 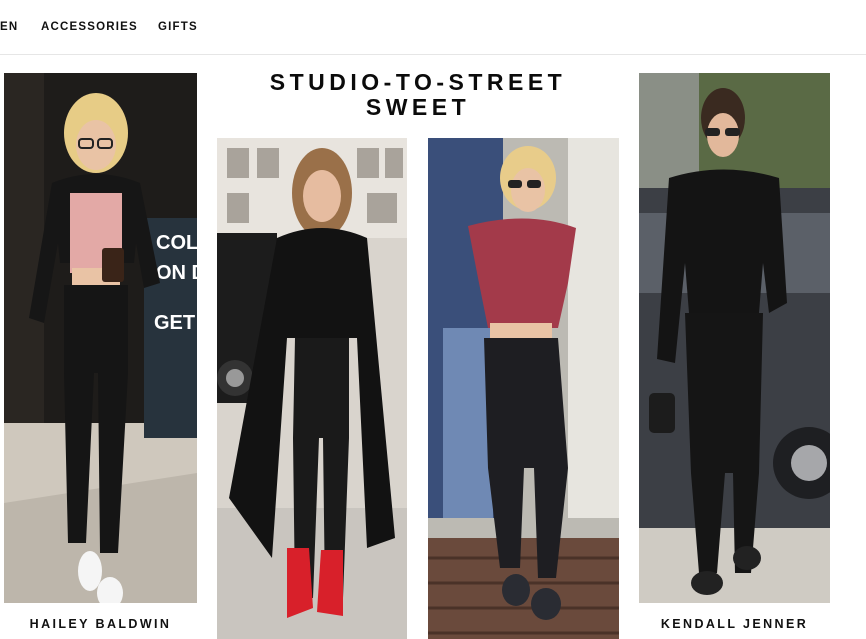 I want to click on caption-kendall-jenner: KENDALL JENNER, so click(x=734, y=624).